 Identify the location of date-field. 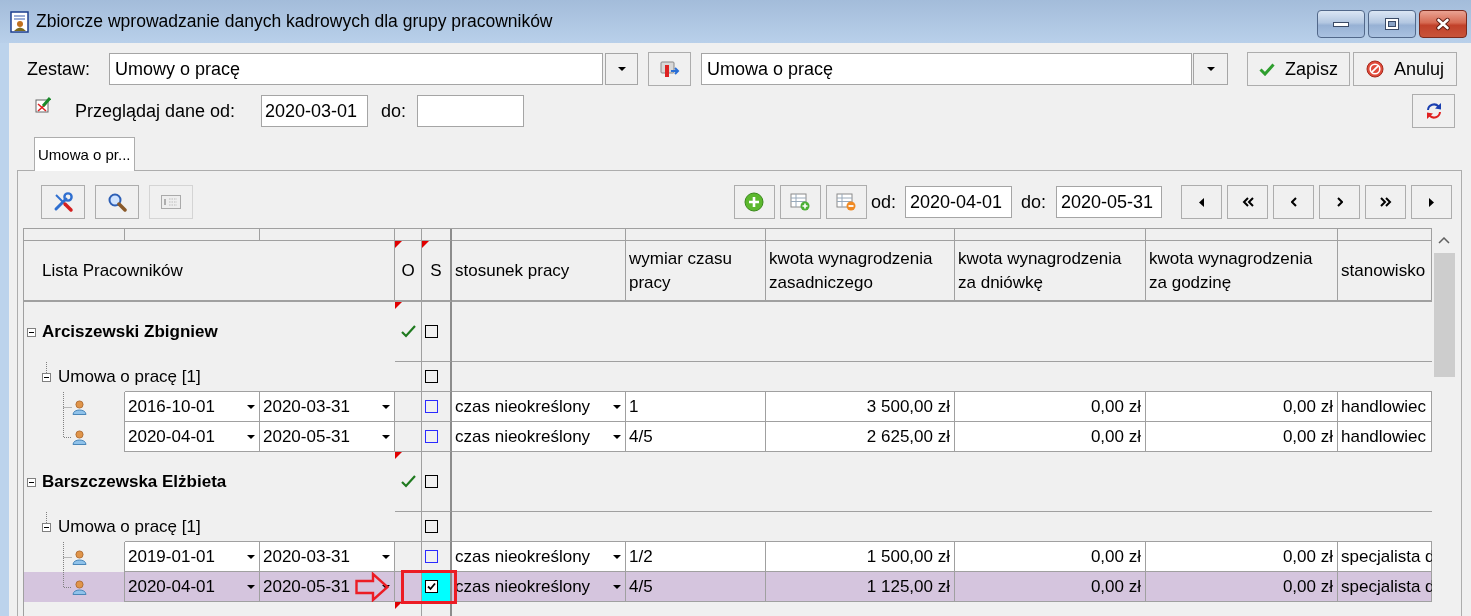
(470, 111).